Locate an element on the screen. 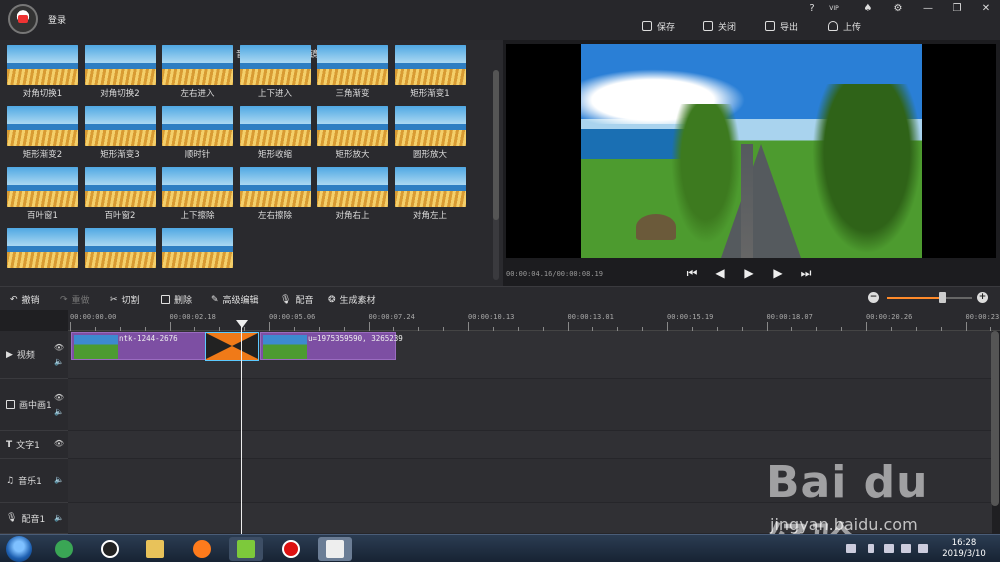  tray-network-icon is located at coordinates (889, 548).